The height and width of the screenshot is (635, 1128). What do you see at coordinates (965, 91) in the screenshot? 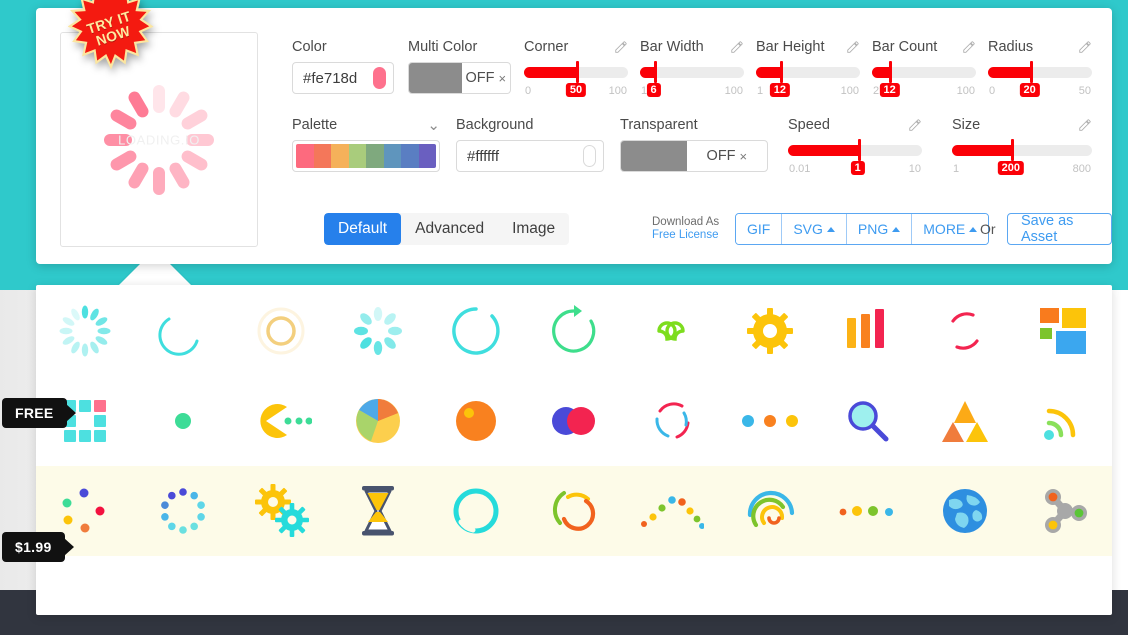
I see `bar-count-max: 100` at bounding box center [965, 91].